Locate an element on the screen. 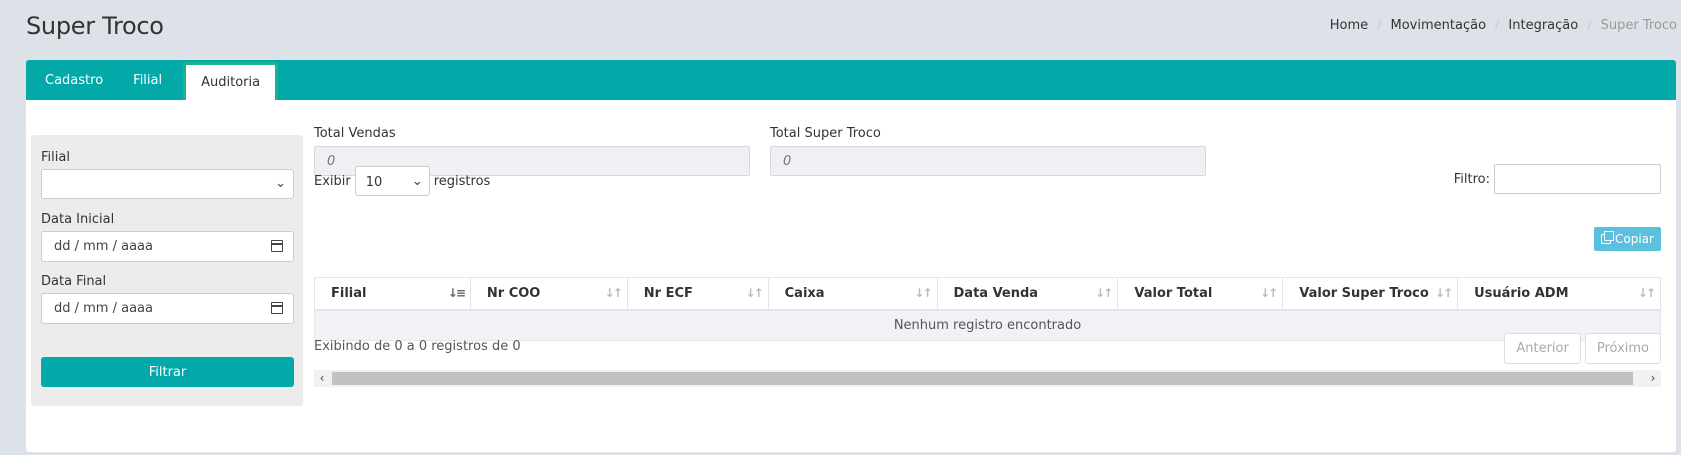  empty-message: Nenhum registro encontrado is located at coordinates (987, 325).